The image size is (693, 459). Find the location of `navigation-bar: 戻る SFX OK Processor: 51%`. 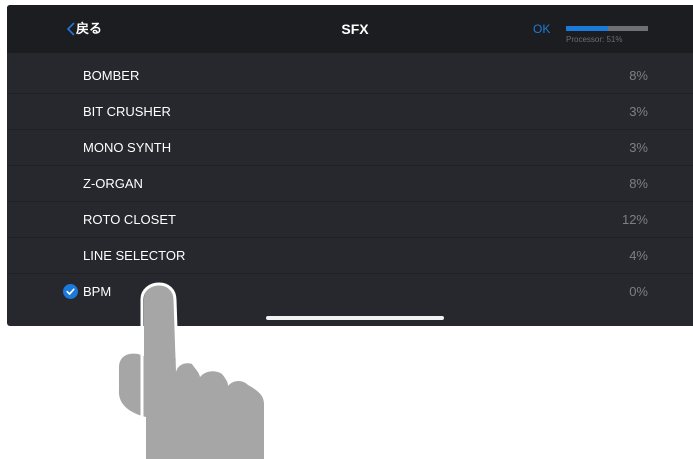

navigation-bar: 戻る SFX OK Processor: 51% is located at coordinates (350, 29).